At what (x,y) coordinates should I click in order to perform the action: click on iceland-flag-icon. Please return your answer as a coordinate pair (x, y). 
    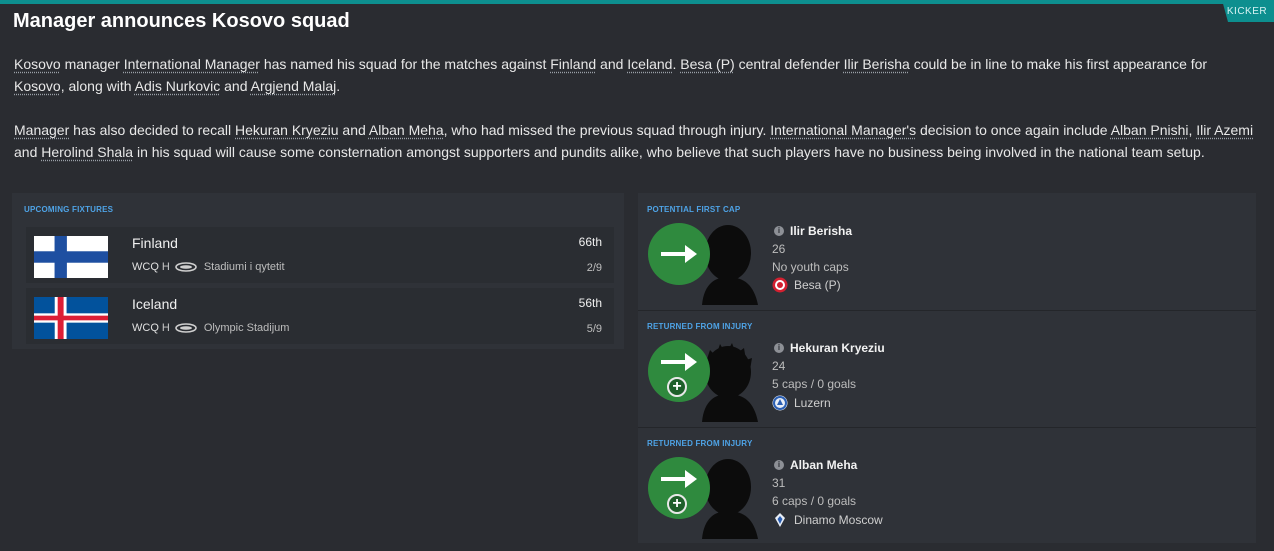
    Looking at the image, I should click on (71, 318).